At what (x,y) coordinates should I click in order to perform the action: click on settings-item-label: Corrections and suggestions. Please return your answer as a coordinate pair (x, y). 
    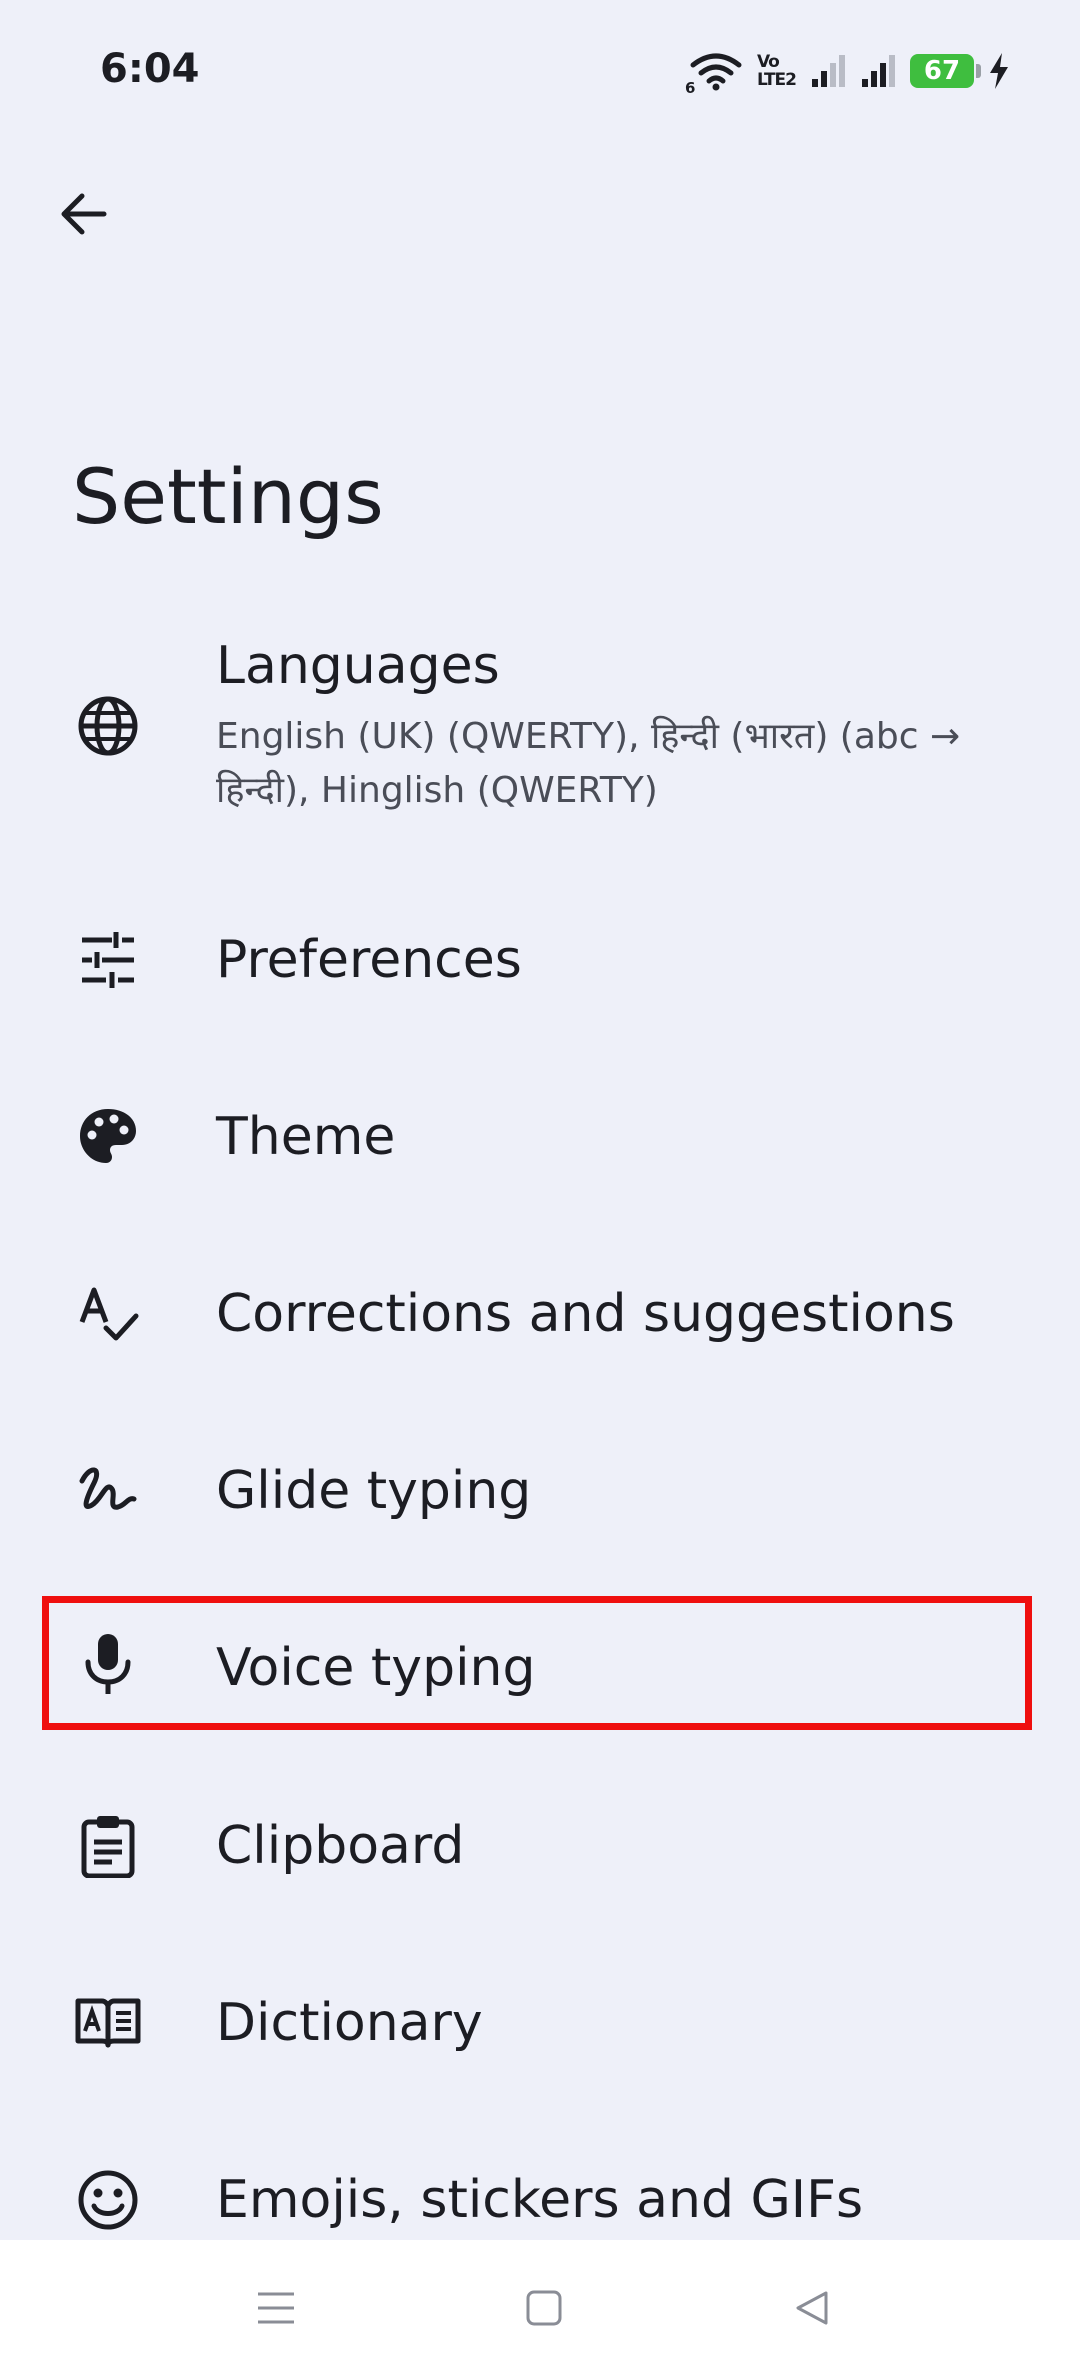
    Looking at the image, I should click on (585, 1314).